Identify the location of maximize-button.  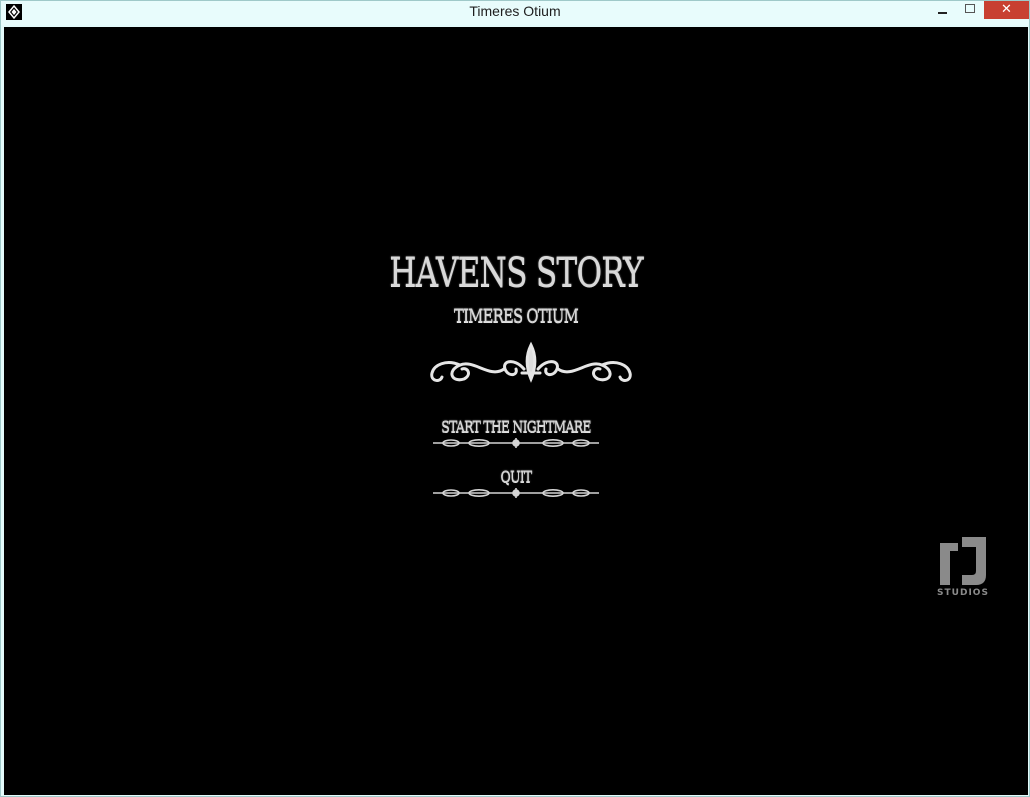
(970, 10).